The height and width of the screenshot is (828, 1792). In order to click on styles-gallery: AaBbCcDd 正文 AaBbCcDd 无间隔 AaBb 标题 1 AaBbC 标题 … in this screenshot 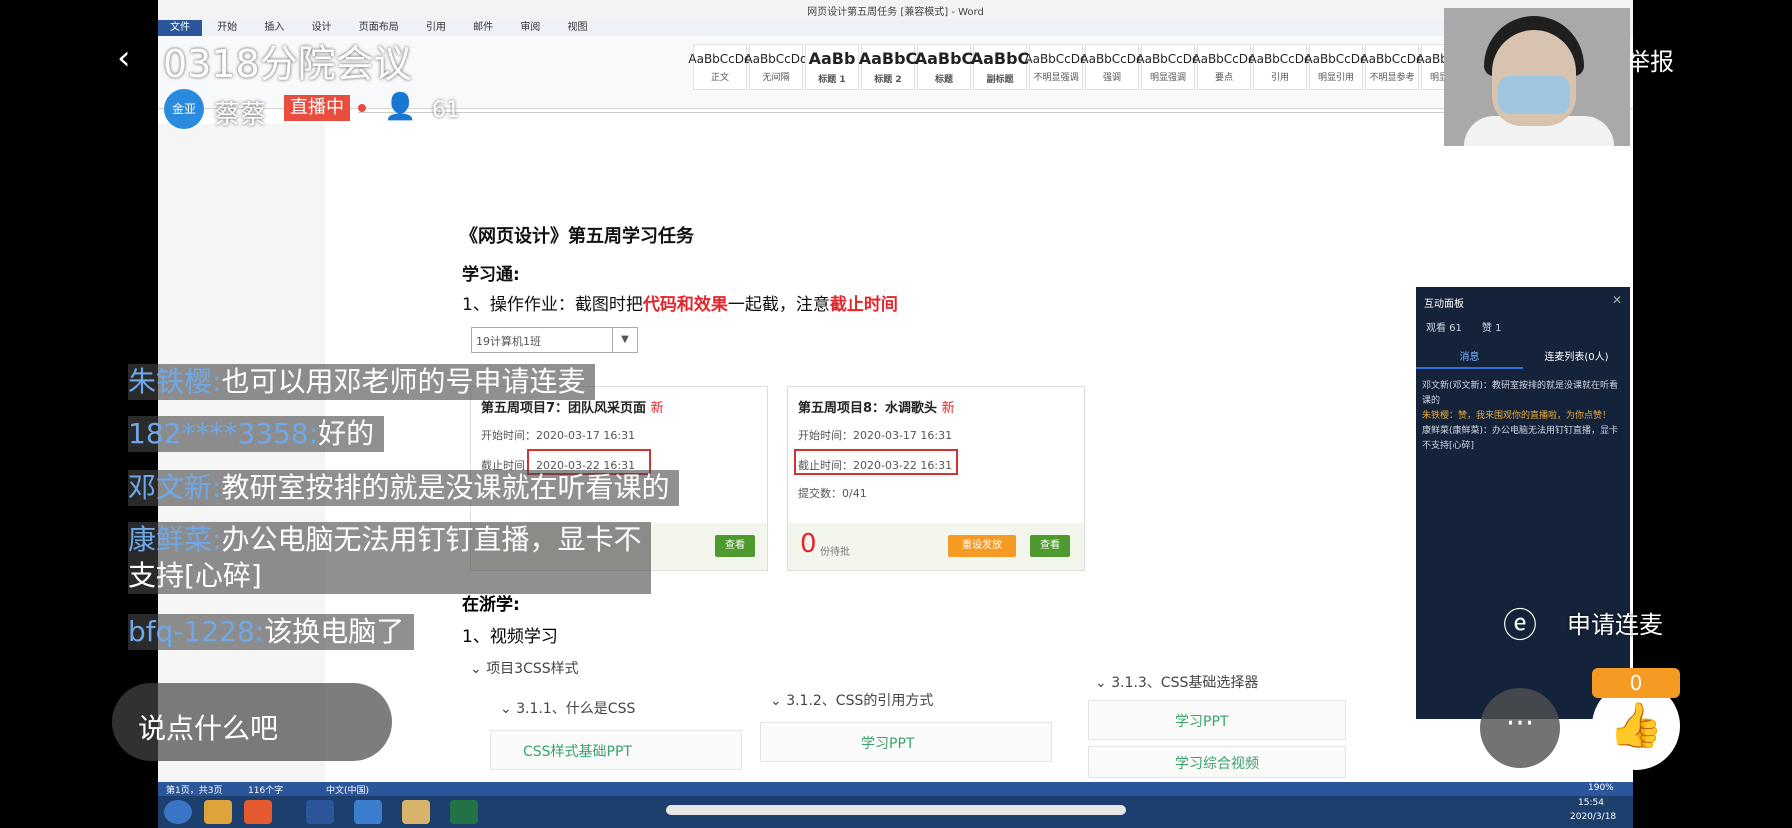, I will do `click(1084, 67)`.